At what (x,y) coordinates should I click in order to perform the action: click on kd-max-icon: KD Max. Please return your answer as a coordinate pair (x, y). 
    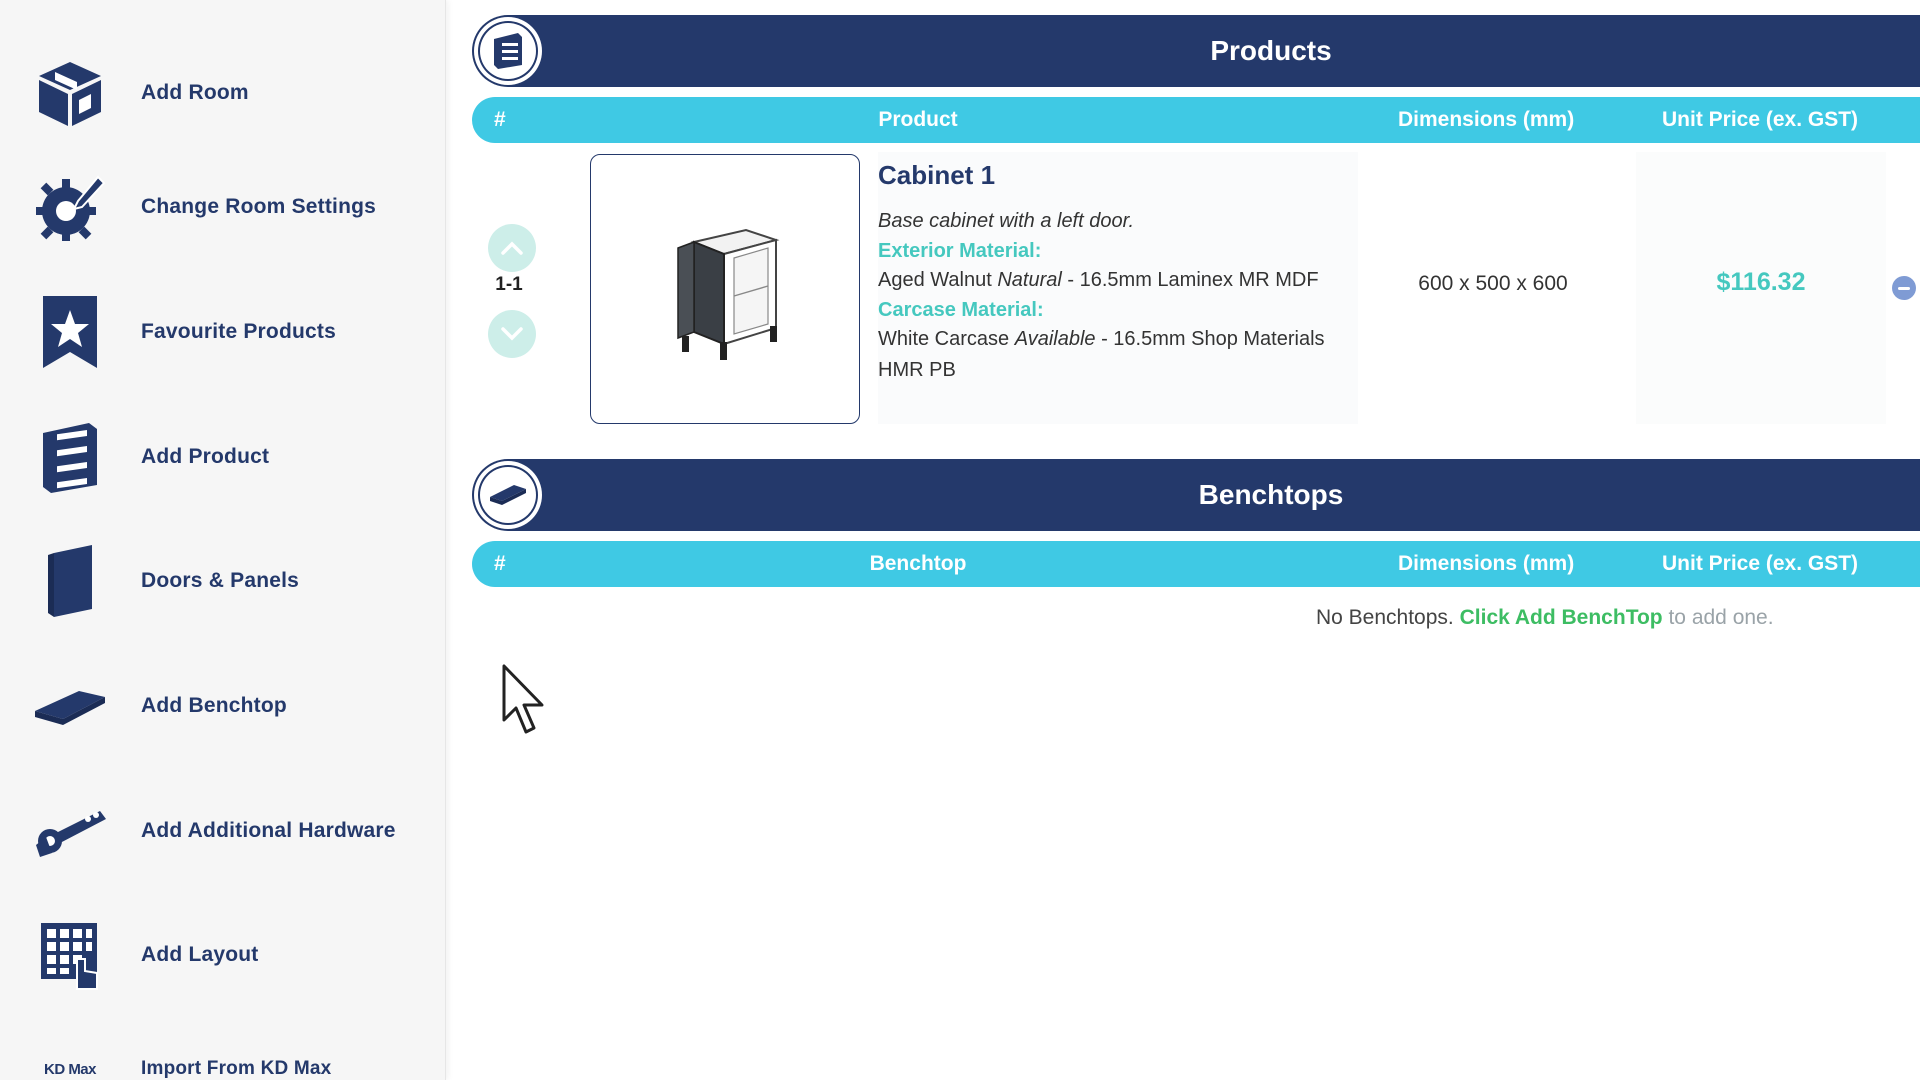
    Looking at the image, I should click on (70, 1069).